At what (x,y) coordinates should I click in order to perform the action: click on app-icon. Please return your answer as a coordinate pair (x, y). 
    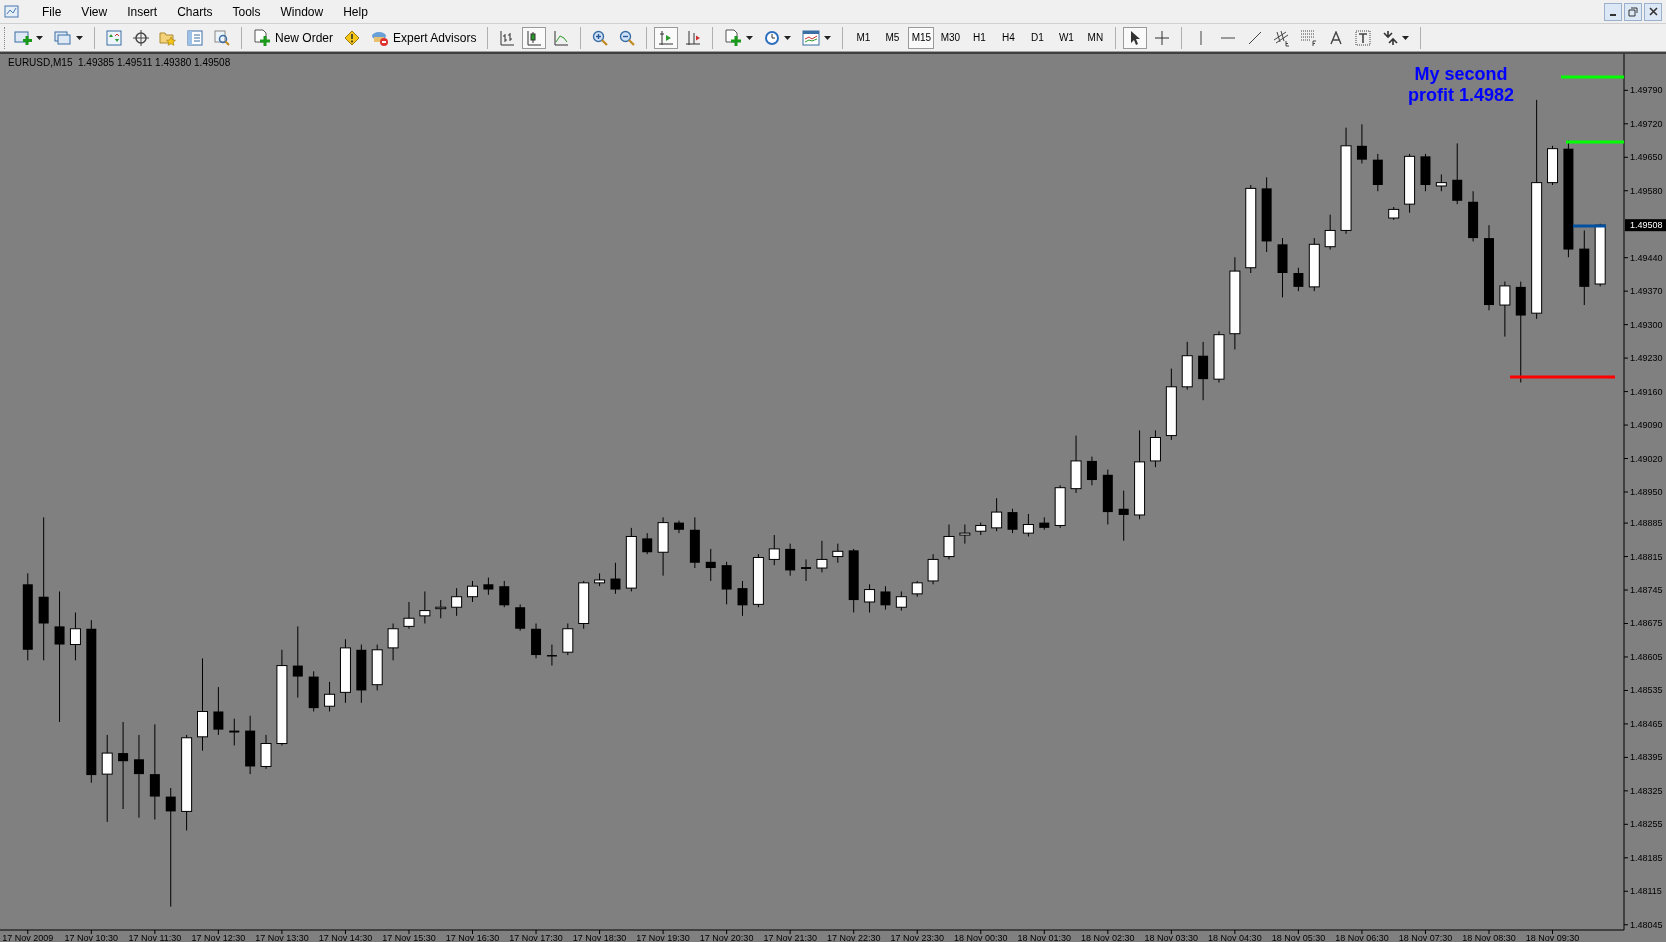
    Looking at the image, I should click on (12, 11).